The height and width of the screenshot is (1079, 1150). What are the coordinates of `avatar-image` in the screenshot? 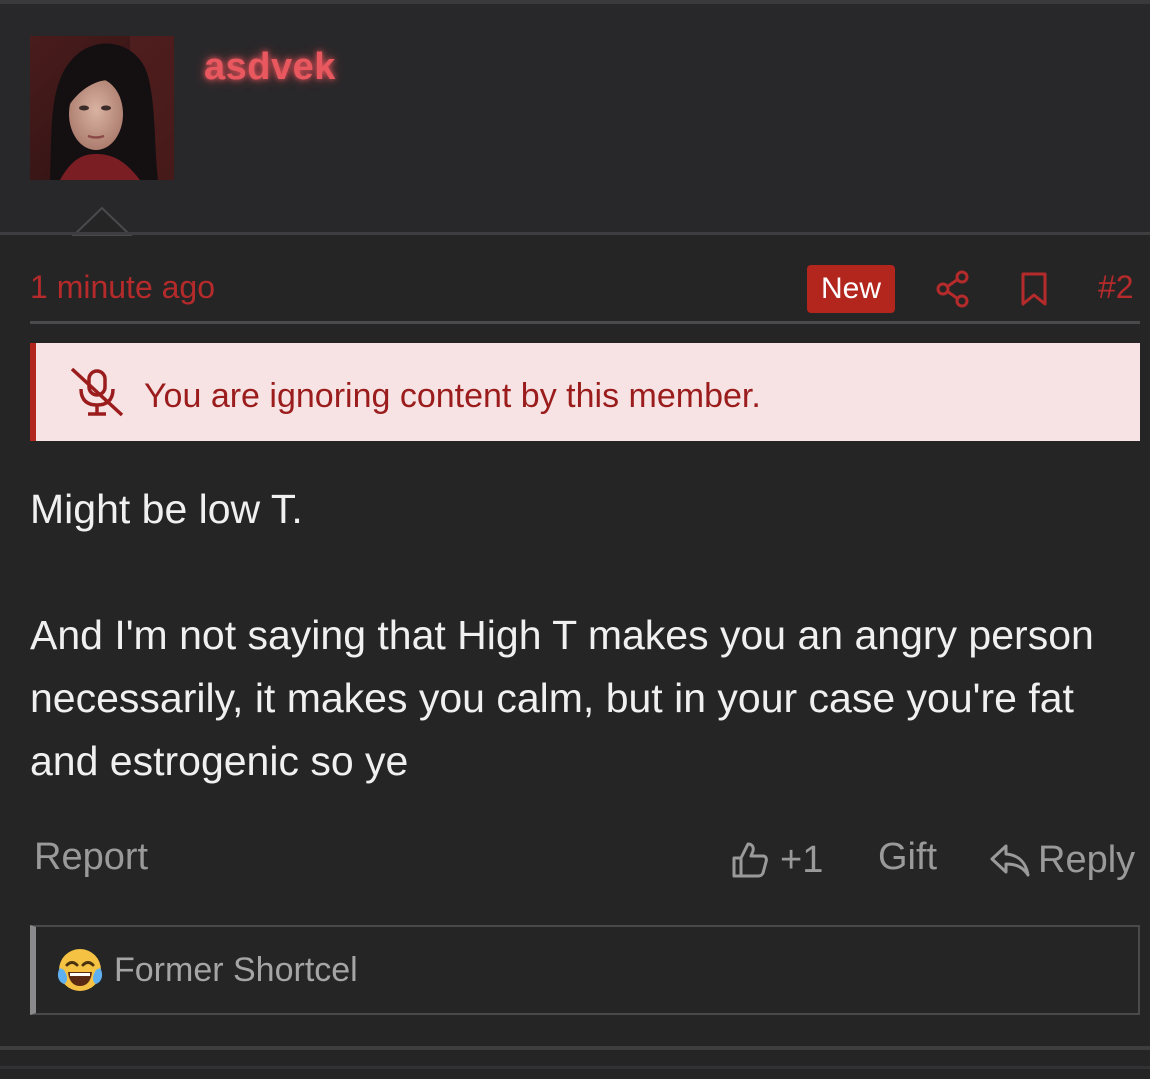 It's located at (102, 108).